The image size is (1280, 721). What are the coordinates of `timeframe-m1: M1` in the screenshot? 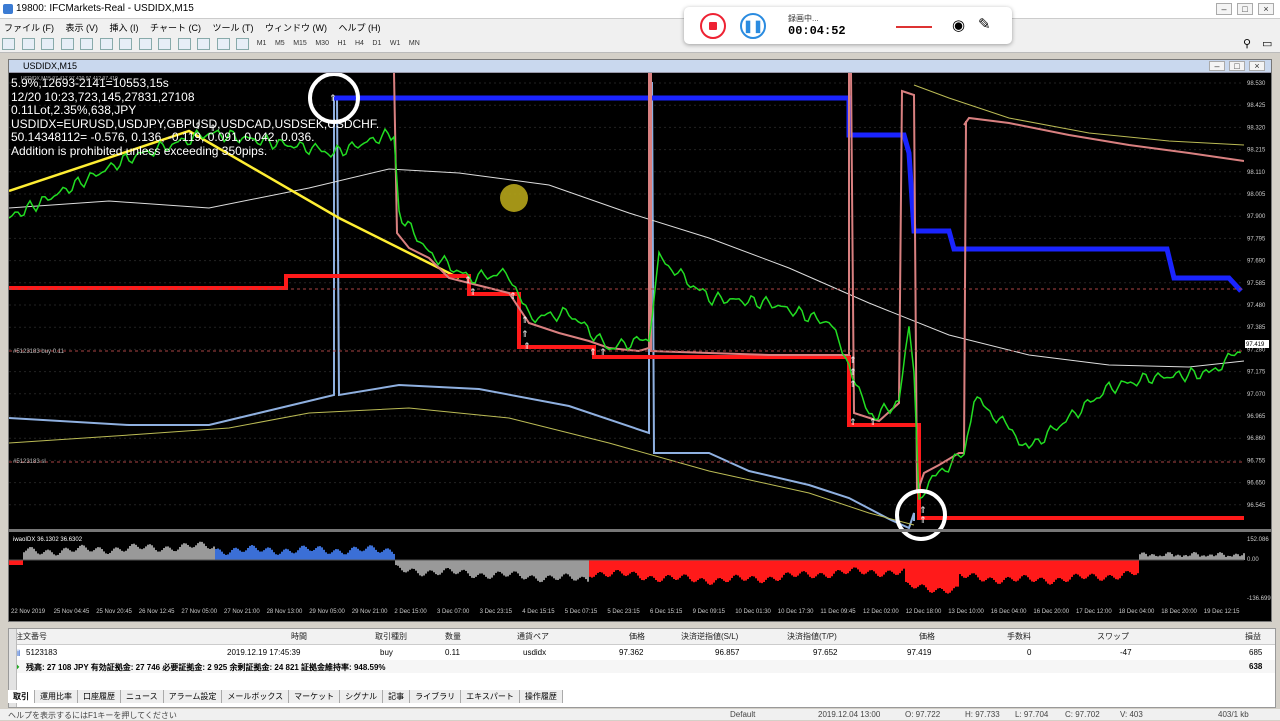 It's located at (262, 43).